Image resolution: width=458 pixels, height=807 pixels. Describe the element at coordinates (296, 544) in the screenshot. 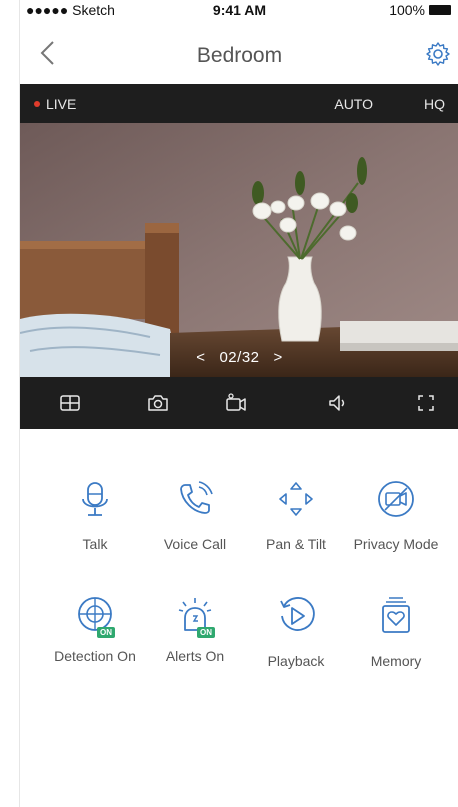

I see `pan-tilt-label: Pan & Tilt` at that location.